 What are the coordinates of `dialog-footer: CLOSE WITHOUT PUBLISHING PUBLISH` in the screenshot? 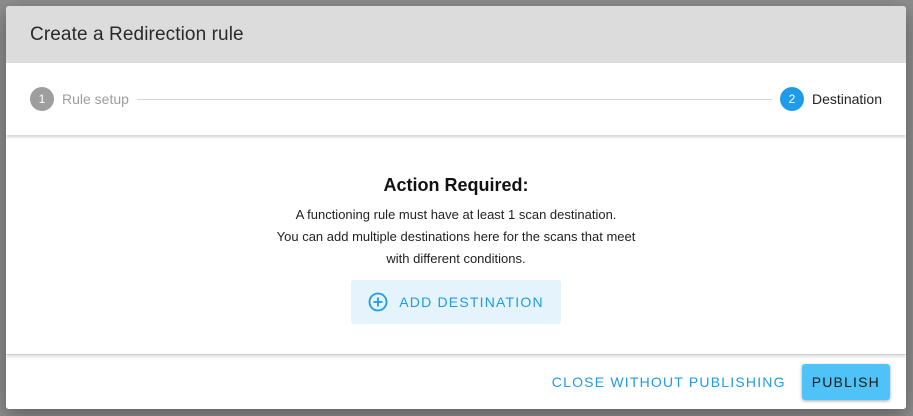 It's located at (456, 382).